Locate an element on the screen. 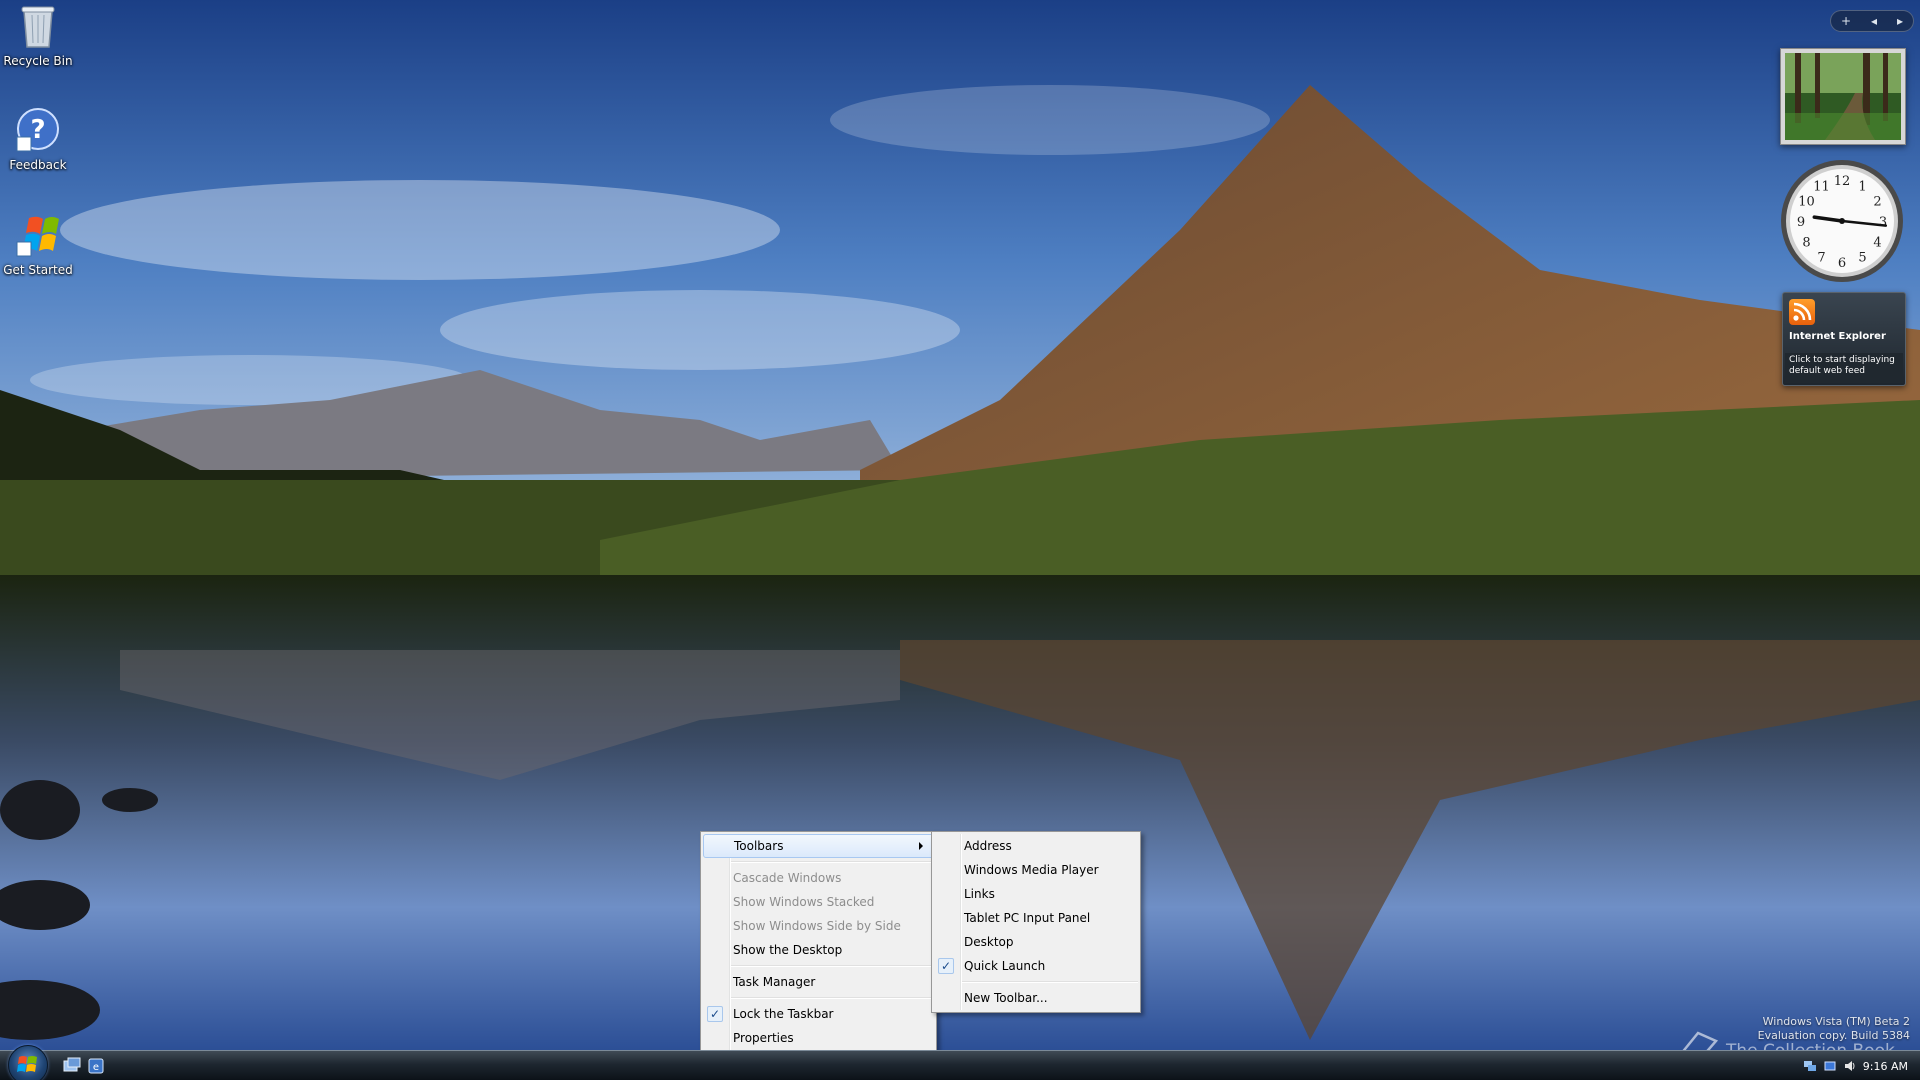 This screenshot has width=1920, height=1080. clock-number: 11 is located at coordinates (1821, 187).